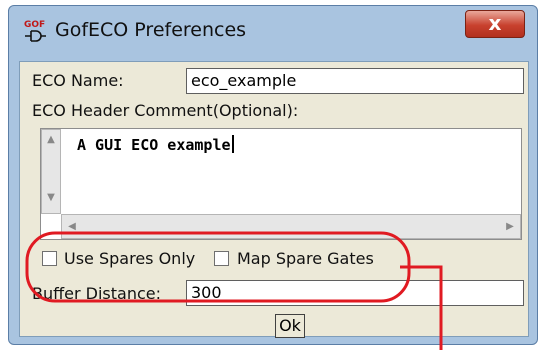 This screenshot has height=350, width=546. I want to click on use-spares-checkbox, so click(49, 258).